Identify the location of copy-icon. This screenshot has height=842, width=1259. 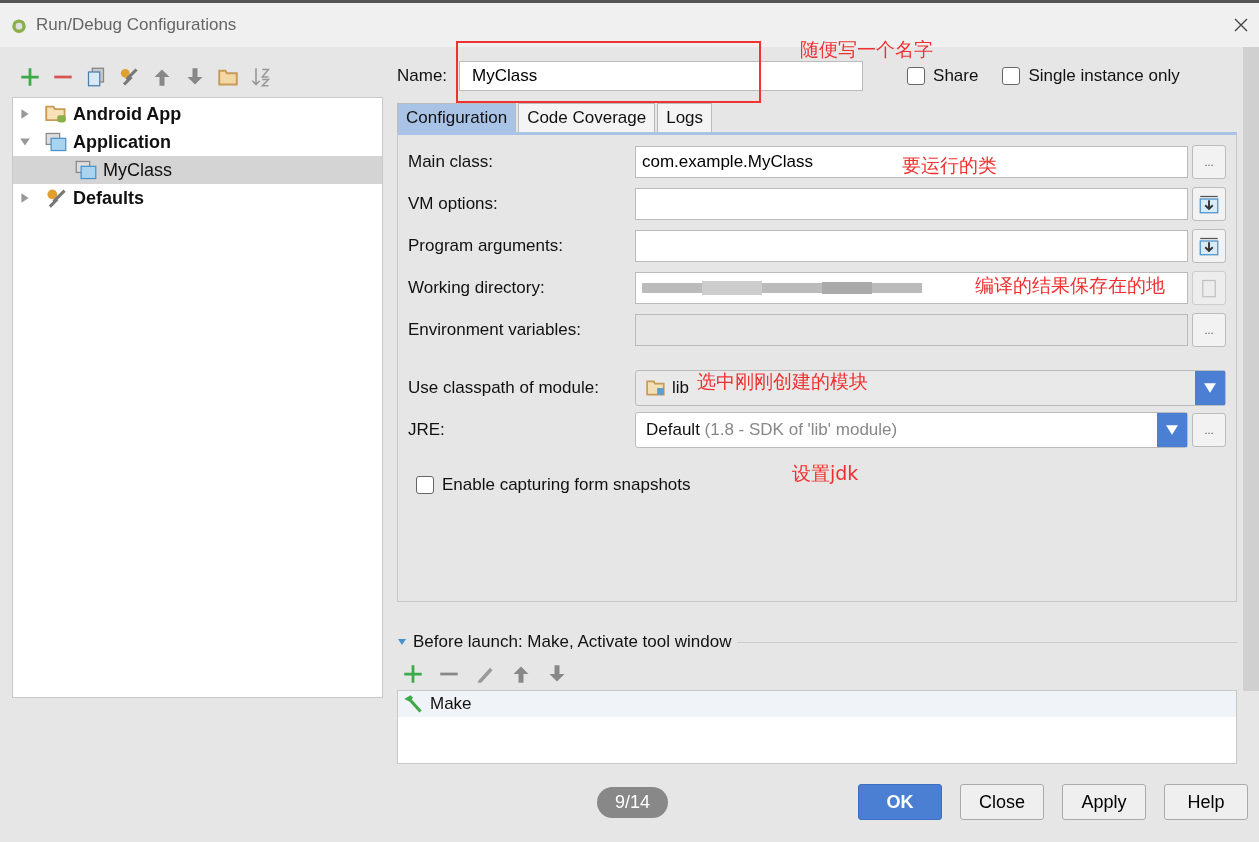
(96, 77).